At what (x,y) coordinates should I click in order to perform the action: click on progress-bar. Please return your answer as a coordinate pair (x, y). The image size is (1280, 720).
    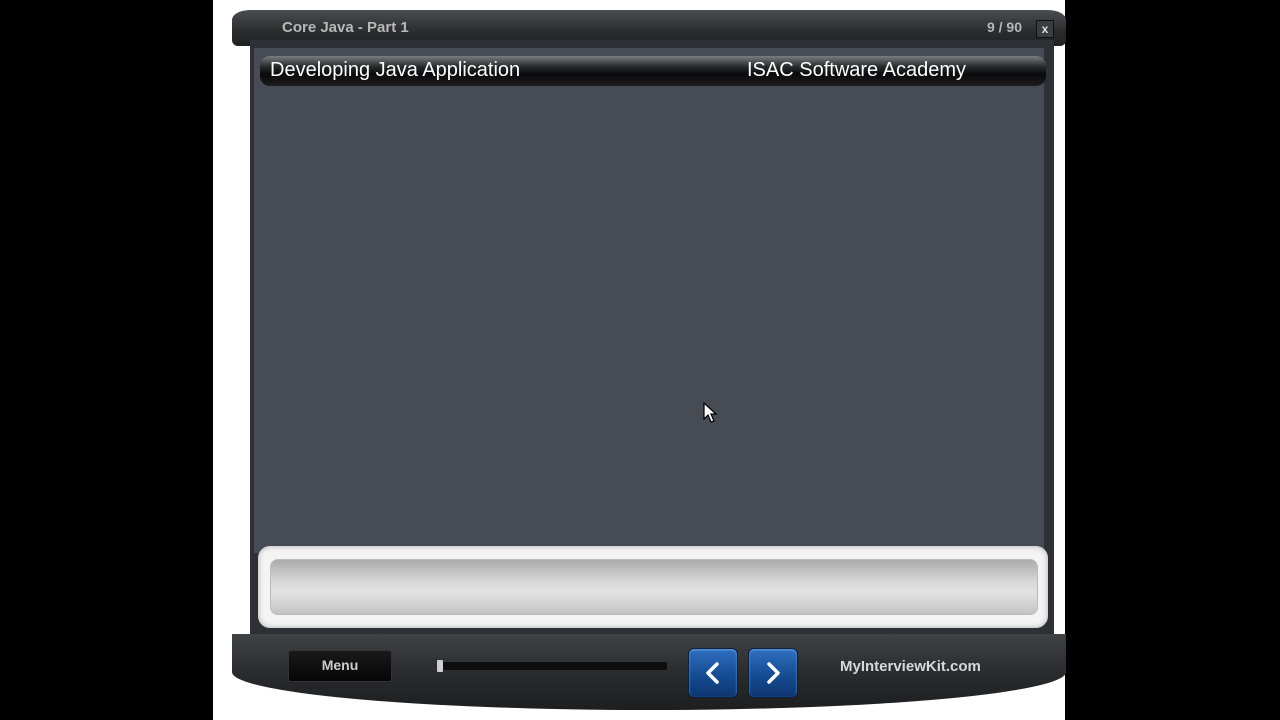
    Looking at the image, I should click on (552, 666).